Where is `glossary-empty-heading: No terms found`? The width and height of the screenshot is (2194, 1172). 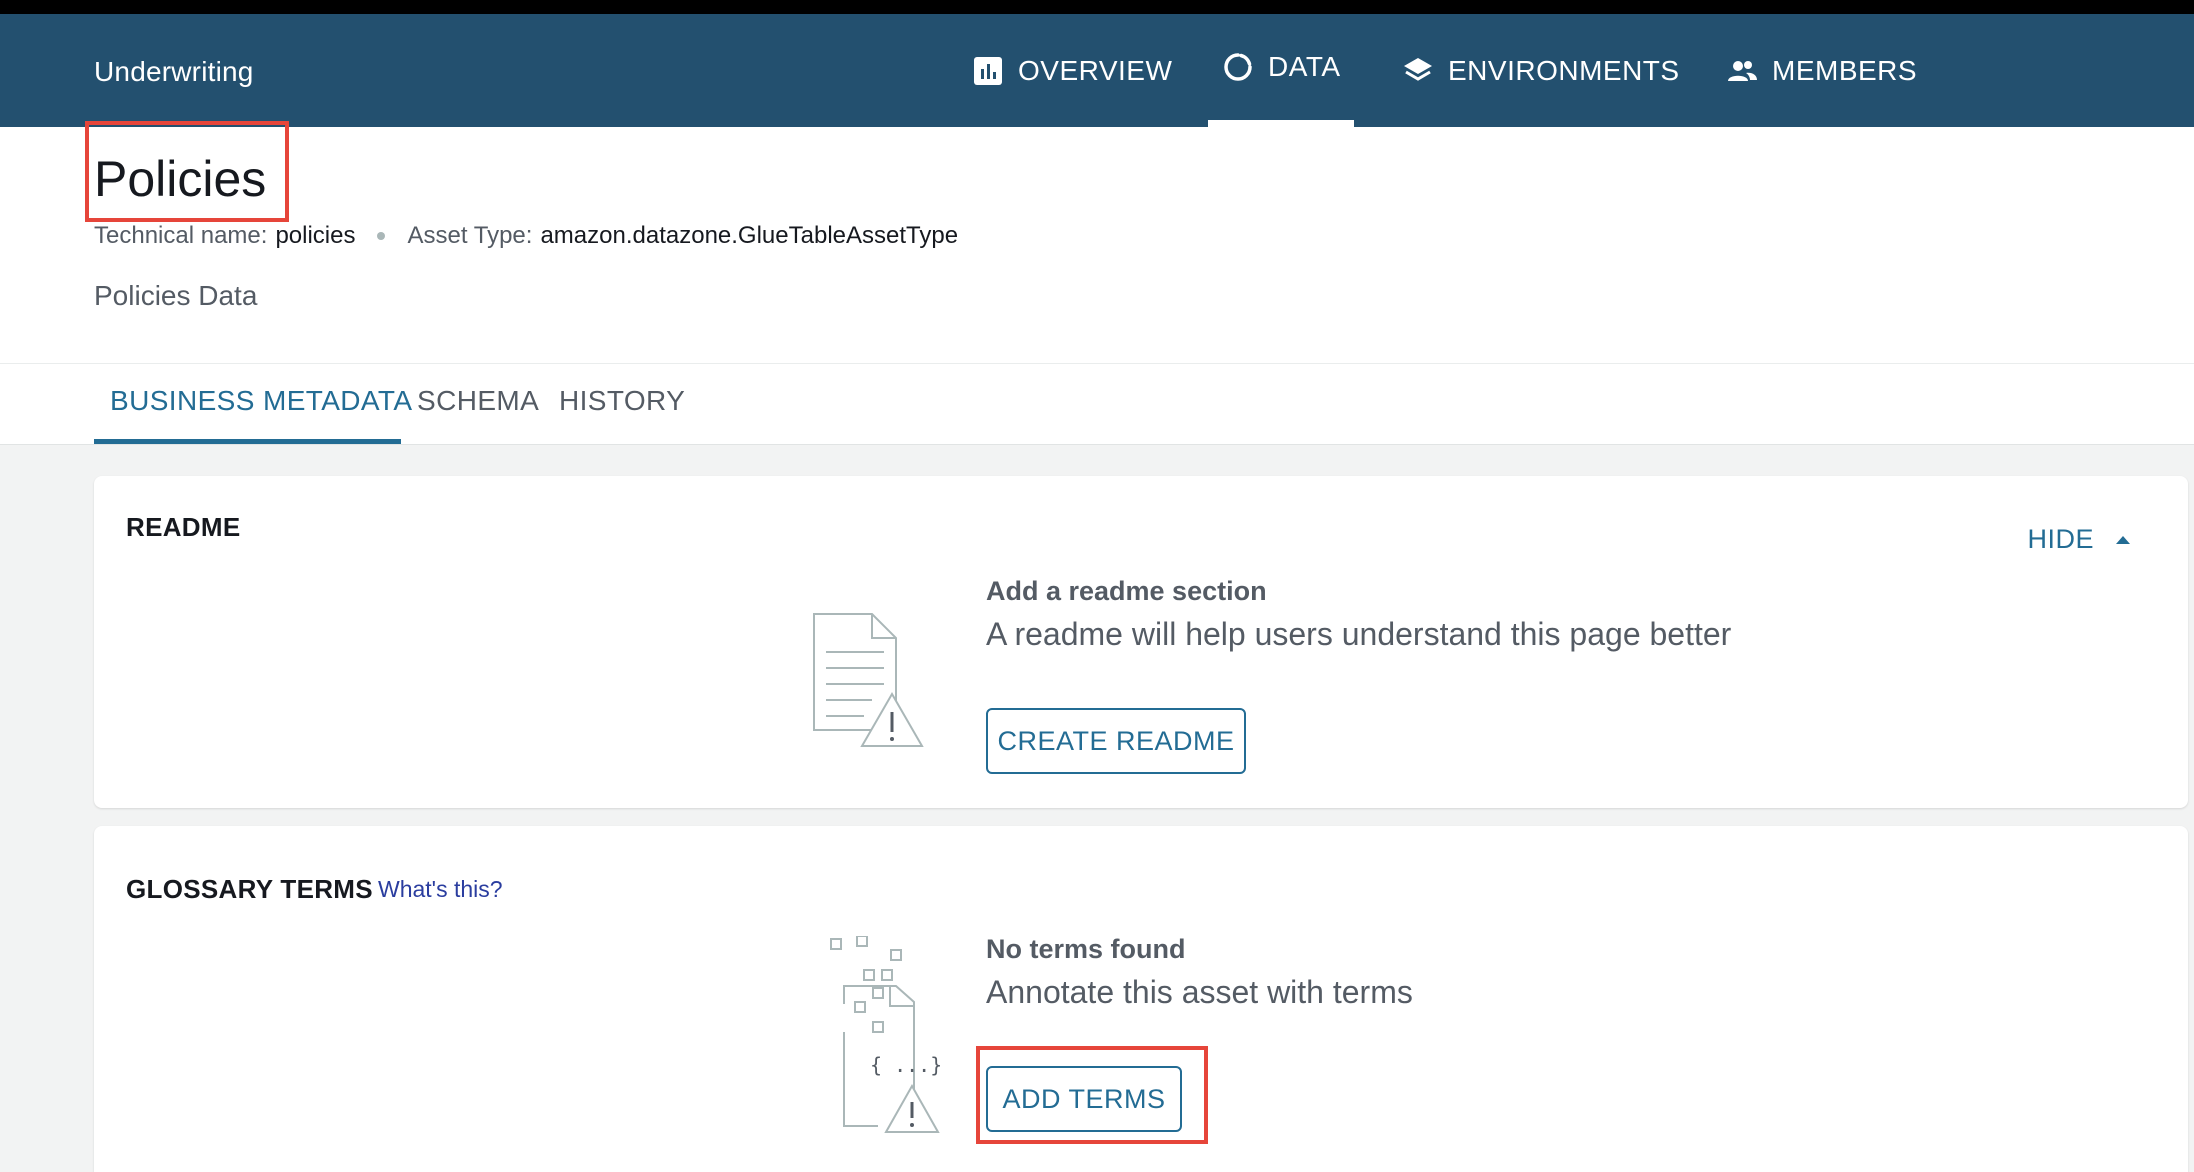
glossary-empty-heading: No terms found is located at coordinates (1086, 949).